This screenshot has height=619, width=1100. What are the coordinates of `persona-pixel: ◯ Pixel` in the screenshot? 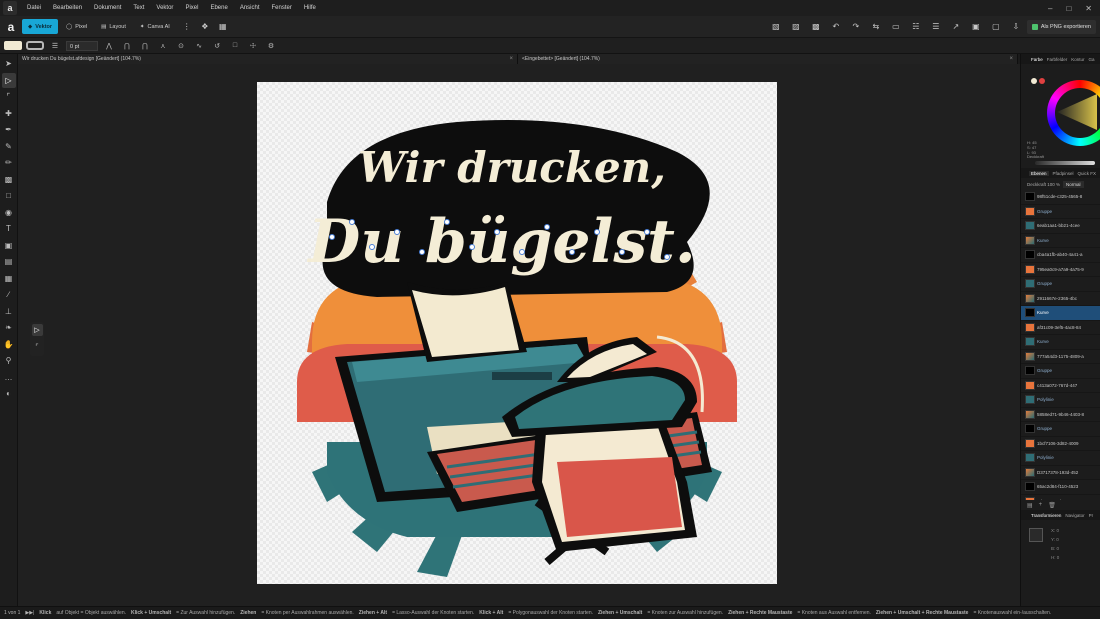 It's located at (76, 26).